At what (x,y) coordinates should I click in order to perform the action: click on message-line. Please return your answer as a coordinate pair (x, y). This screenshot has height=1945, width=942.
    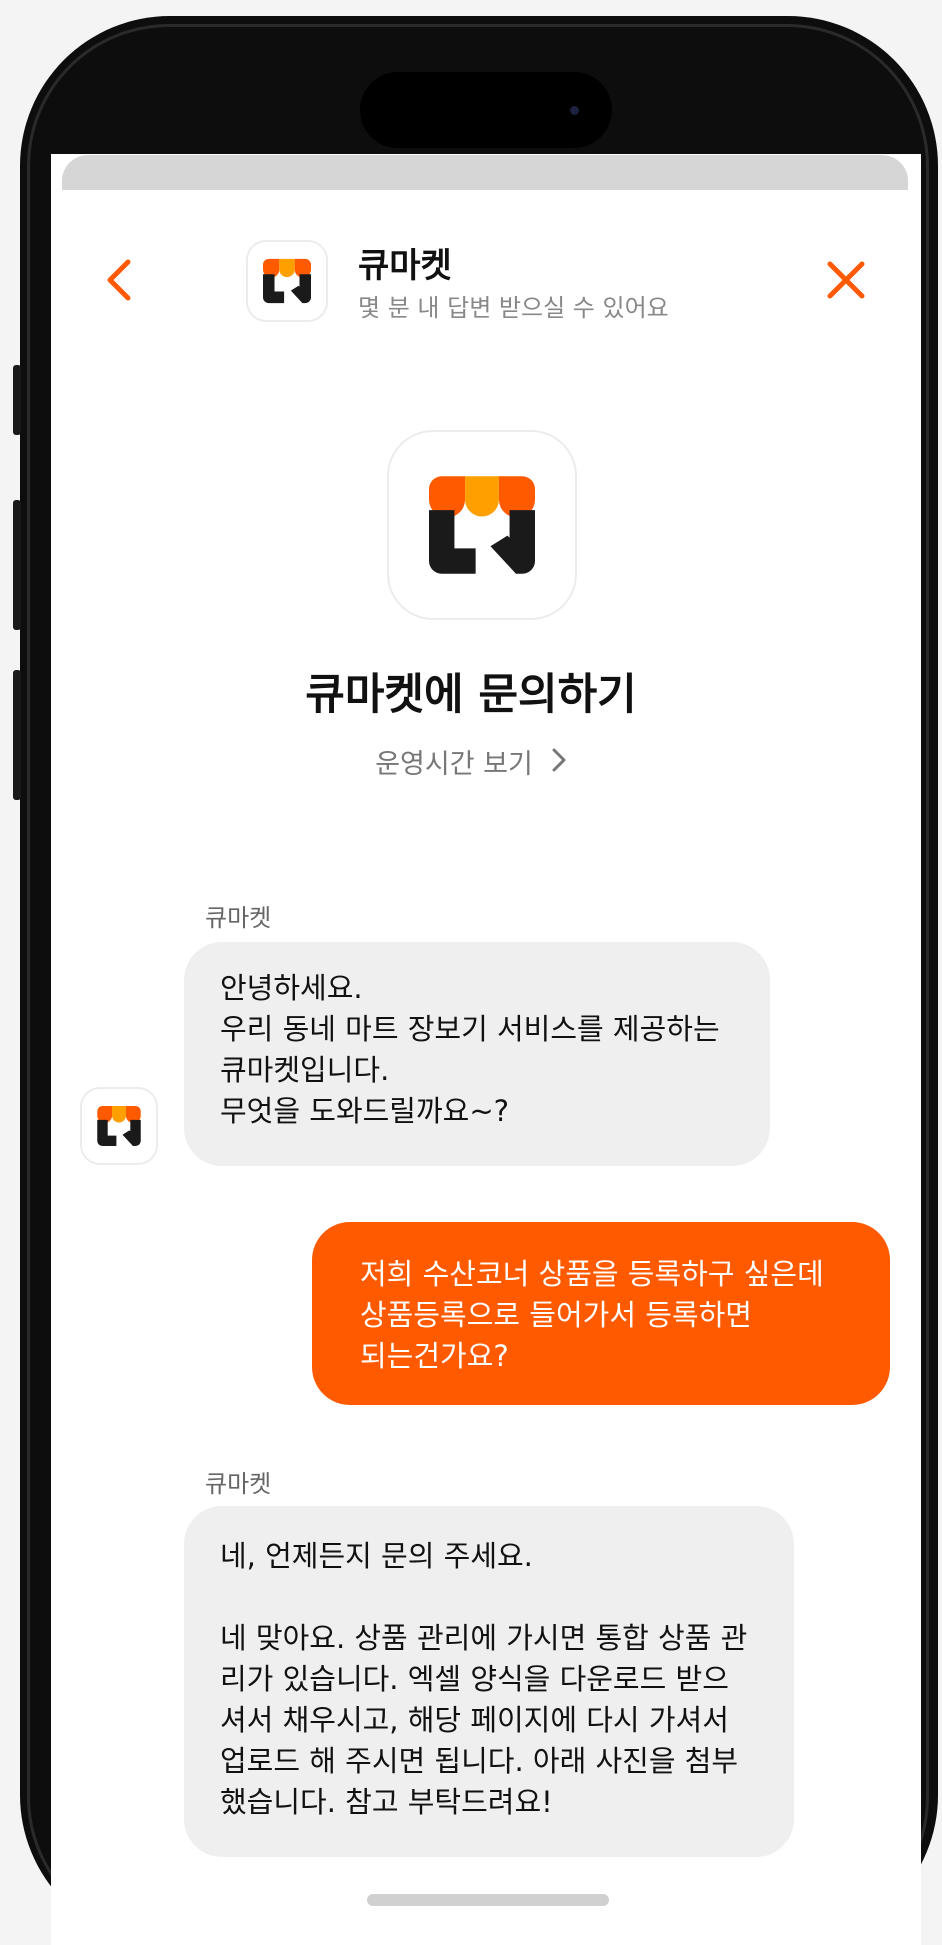
    Looking at the image, I should click on (507, 1597).